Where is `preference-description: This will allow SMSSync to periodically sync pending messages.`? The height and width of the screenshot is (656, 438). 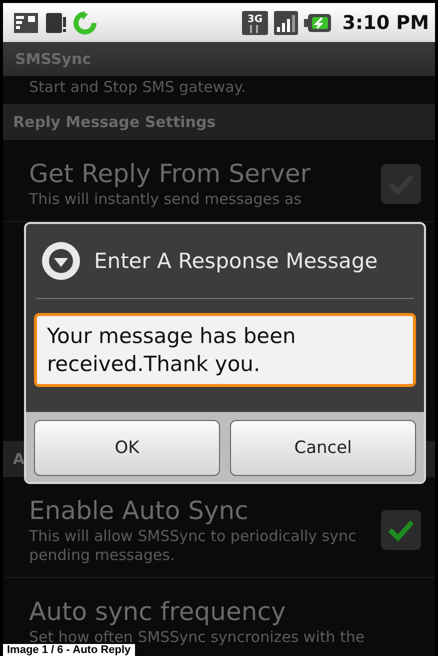 preference-description: This will allow SMSSync to periodically sync pending messages. is located at coordinates (193, 546).